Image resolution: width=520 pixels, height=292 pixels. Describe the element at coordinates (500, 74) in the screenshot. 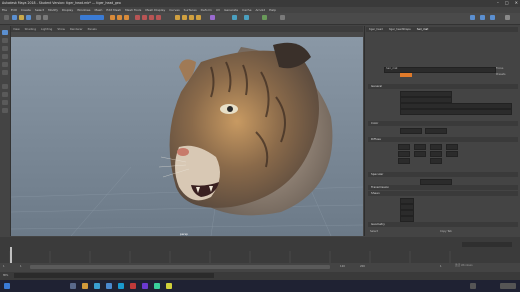

I see `presets-button: Presets` at that location.